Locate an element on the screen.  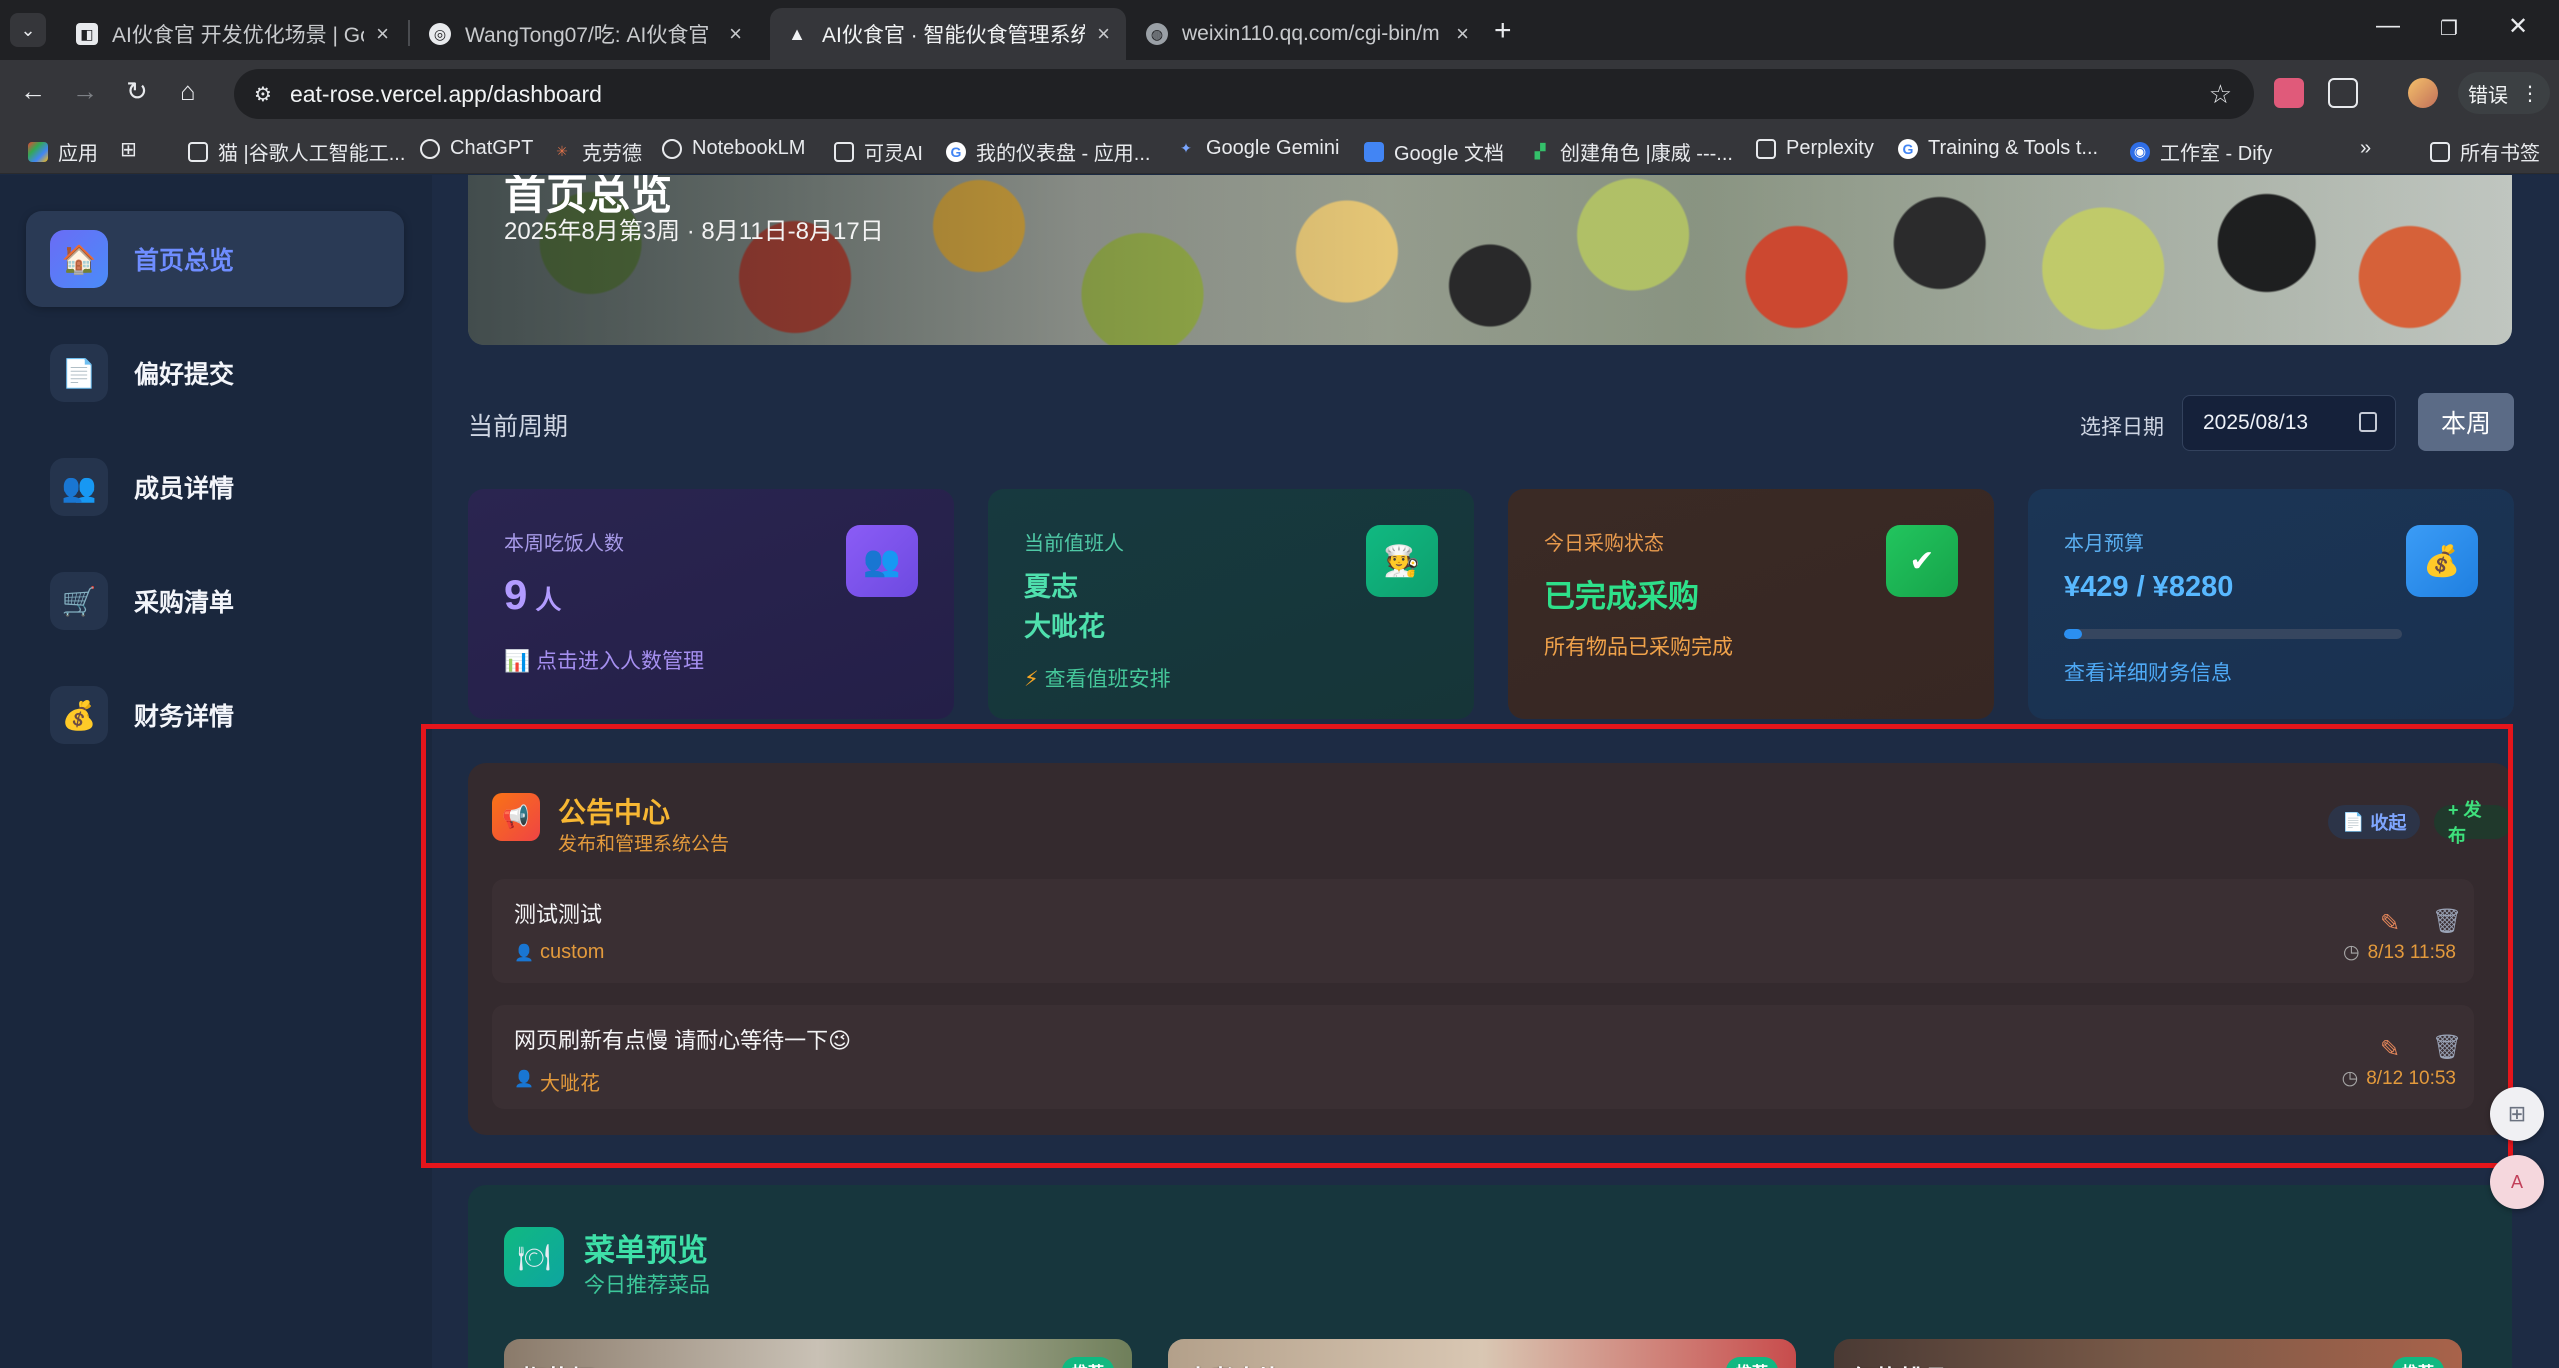
sidebar-item-label: 首页总览 is located at coordinates (184, 261).